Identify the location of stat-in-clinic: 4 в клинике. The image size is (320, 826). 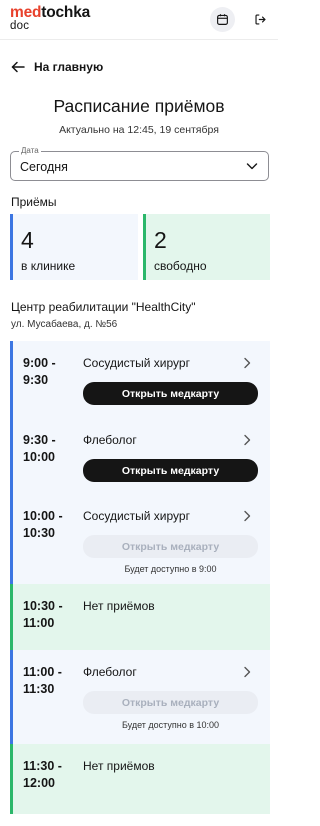
(74, 247).